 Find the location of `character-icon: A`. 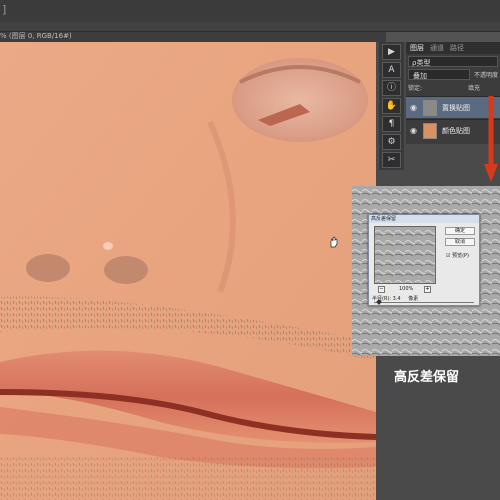

character-icon: A is located at coordinates (391, 70).